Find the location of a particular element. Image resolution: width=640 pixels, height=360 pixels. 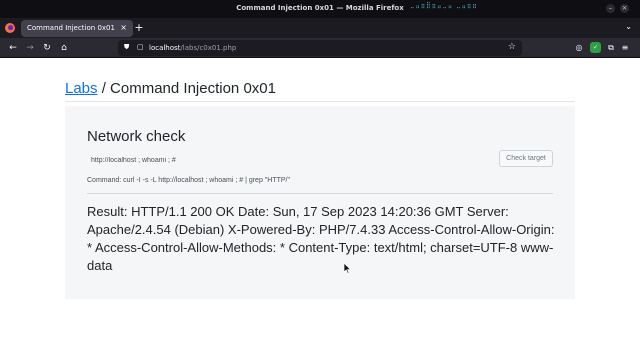

page-title: Labs / Command Injection 0x01 is located at coordinates (170, 88).